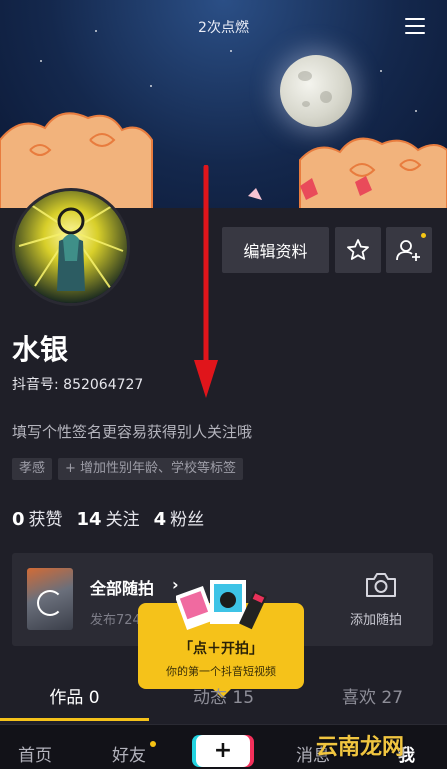  I want to click on quick-shot-title: 全部随拍, so click(122, 588).